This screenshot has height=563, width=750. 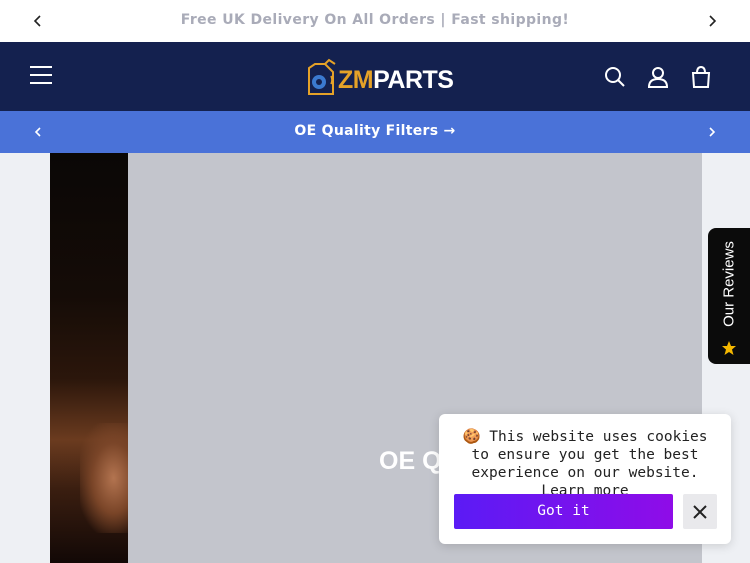 I want to click on reviews-tab: Our Reviews, so click(x=729, y=296).